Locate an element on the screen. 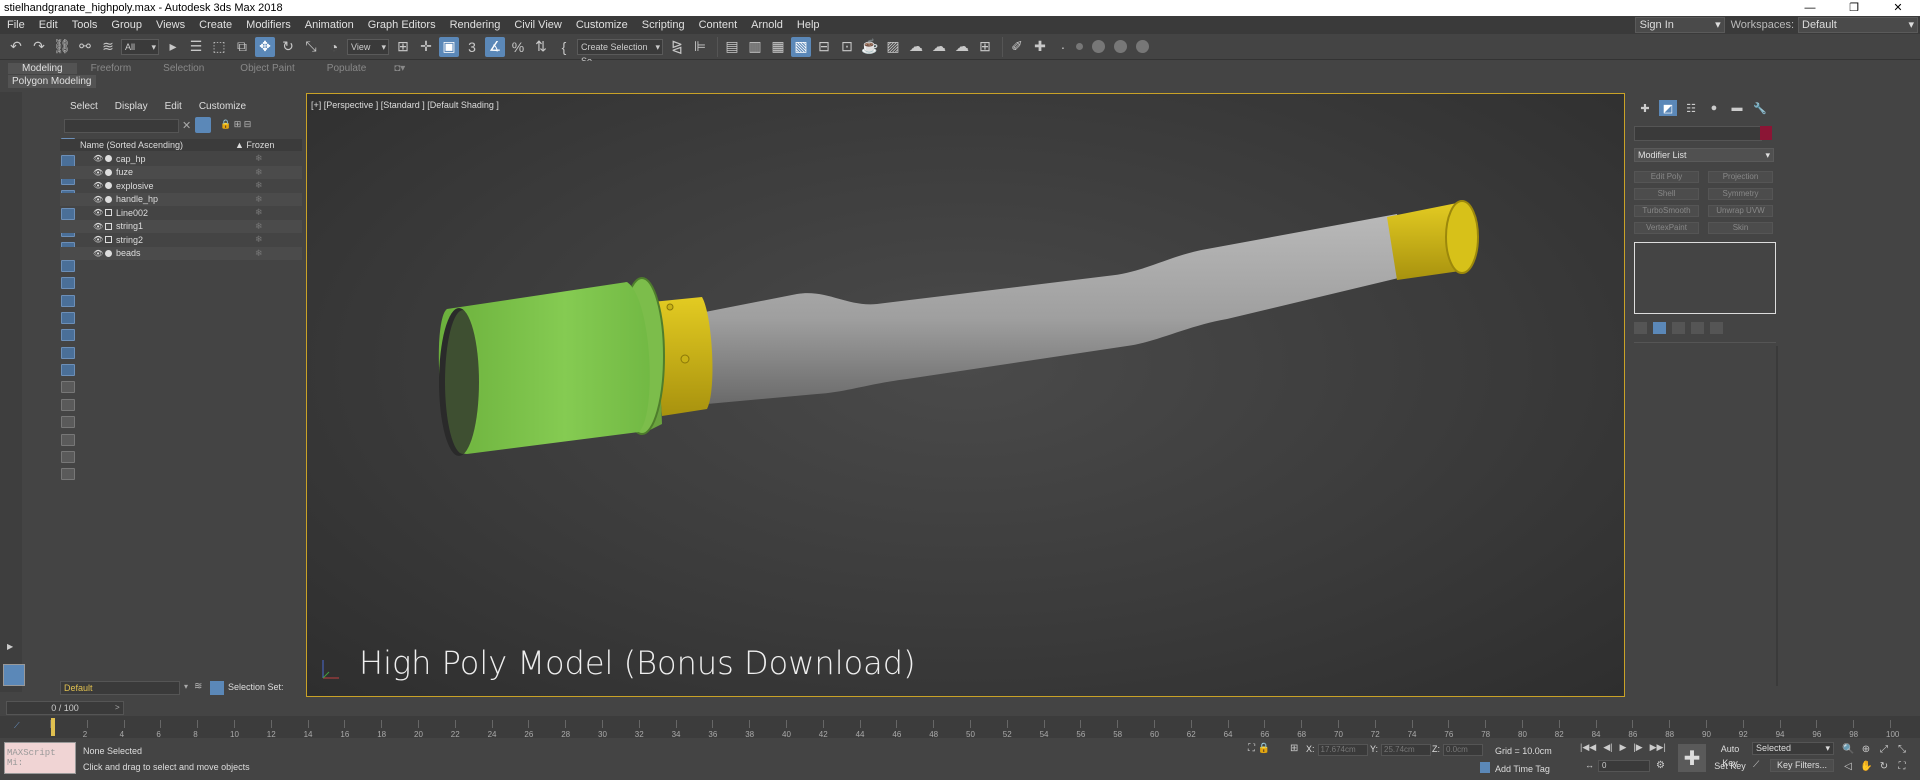 The width and height of the screenshot is (1920, 780). layer-dropdown: Default is located at coordinates (120, 688).